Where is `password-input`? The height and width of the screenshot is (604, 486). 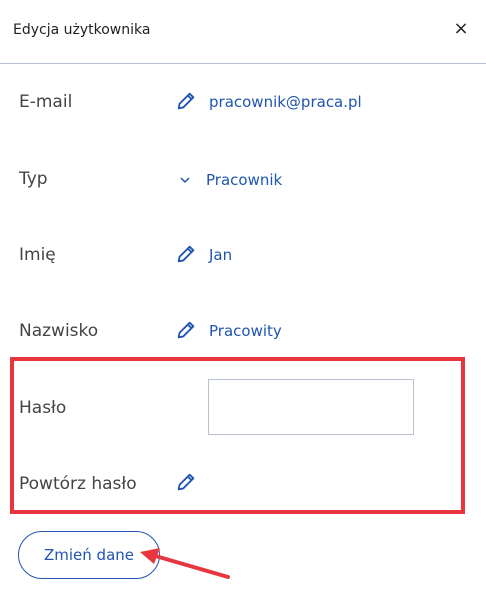
password-input is located at coordinates (311, 407).